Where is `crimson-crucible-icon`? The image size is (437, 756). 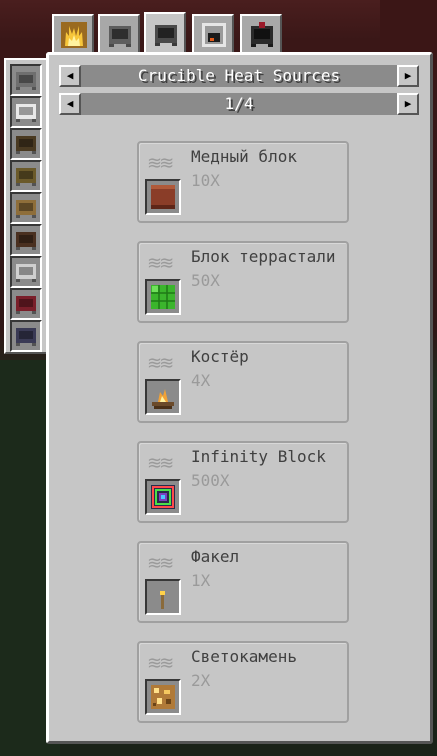 crimson-crucible-icon is located at coordinates (26, 305).